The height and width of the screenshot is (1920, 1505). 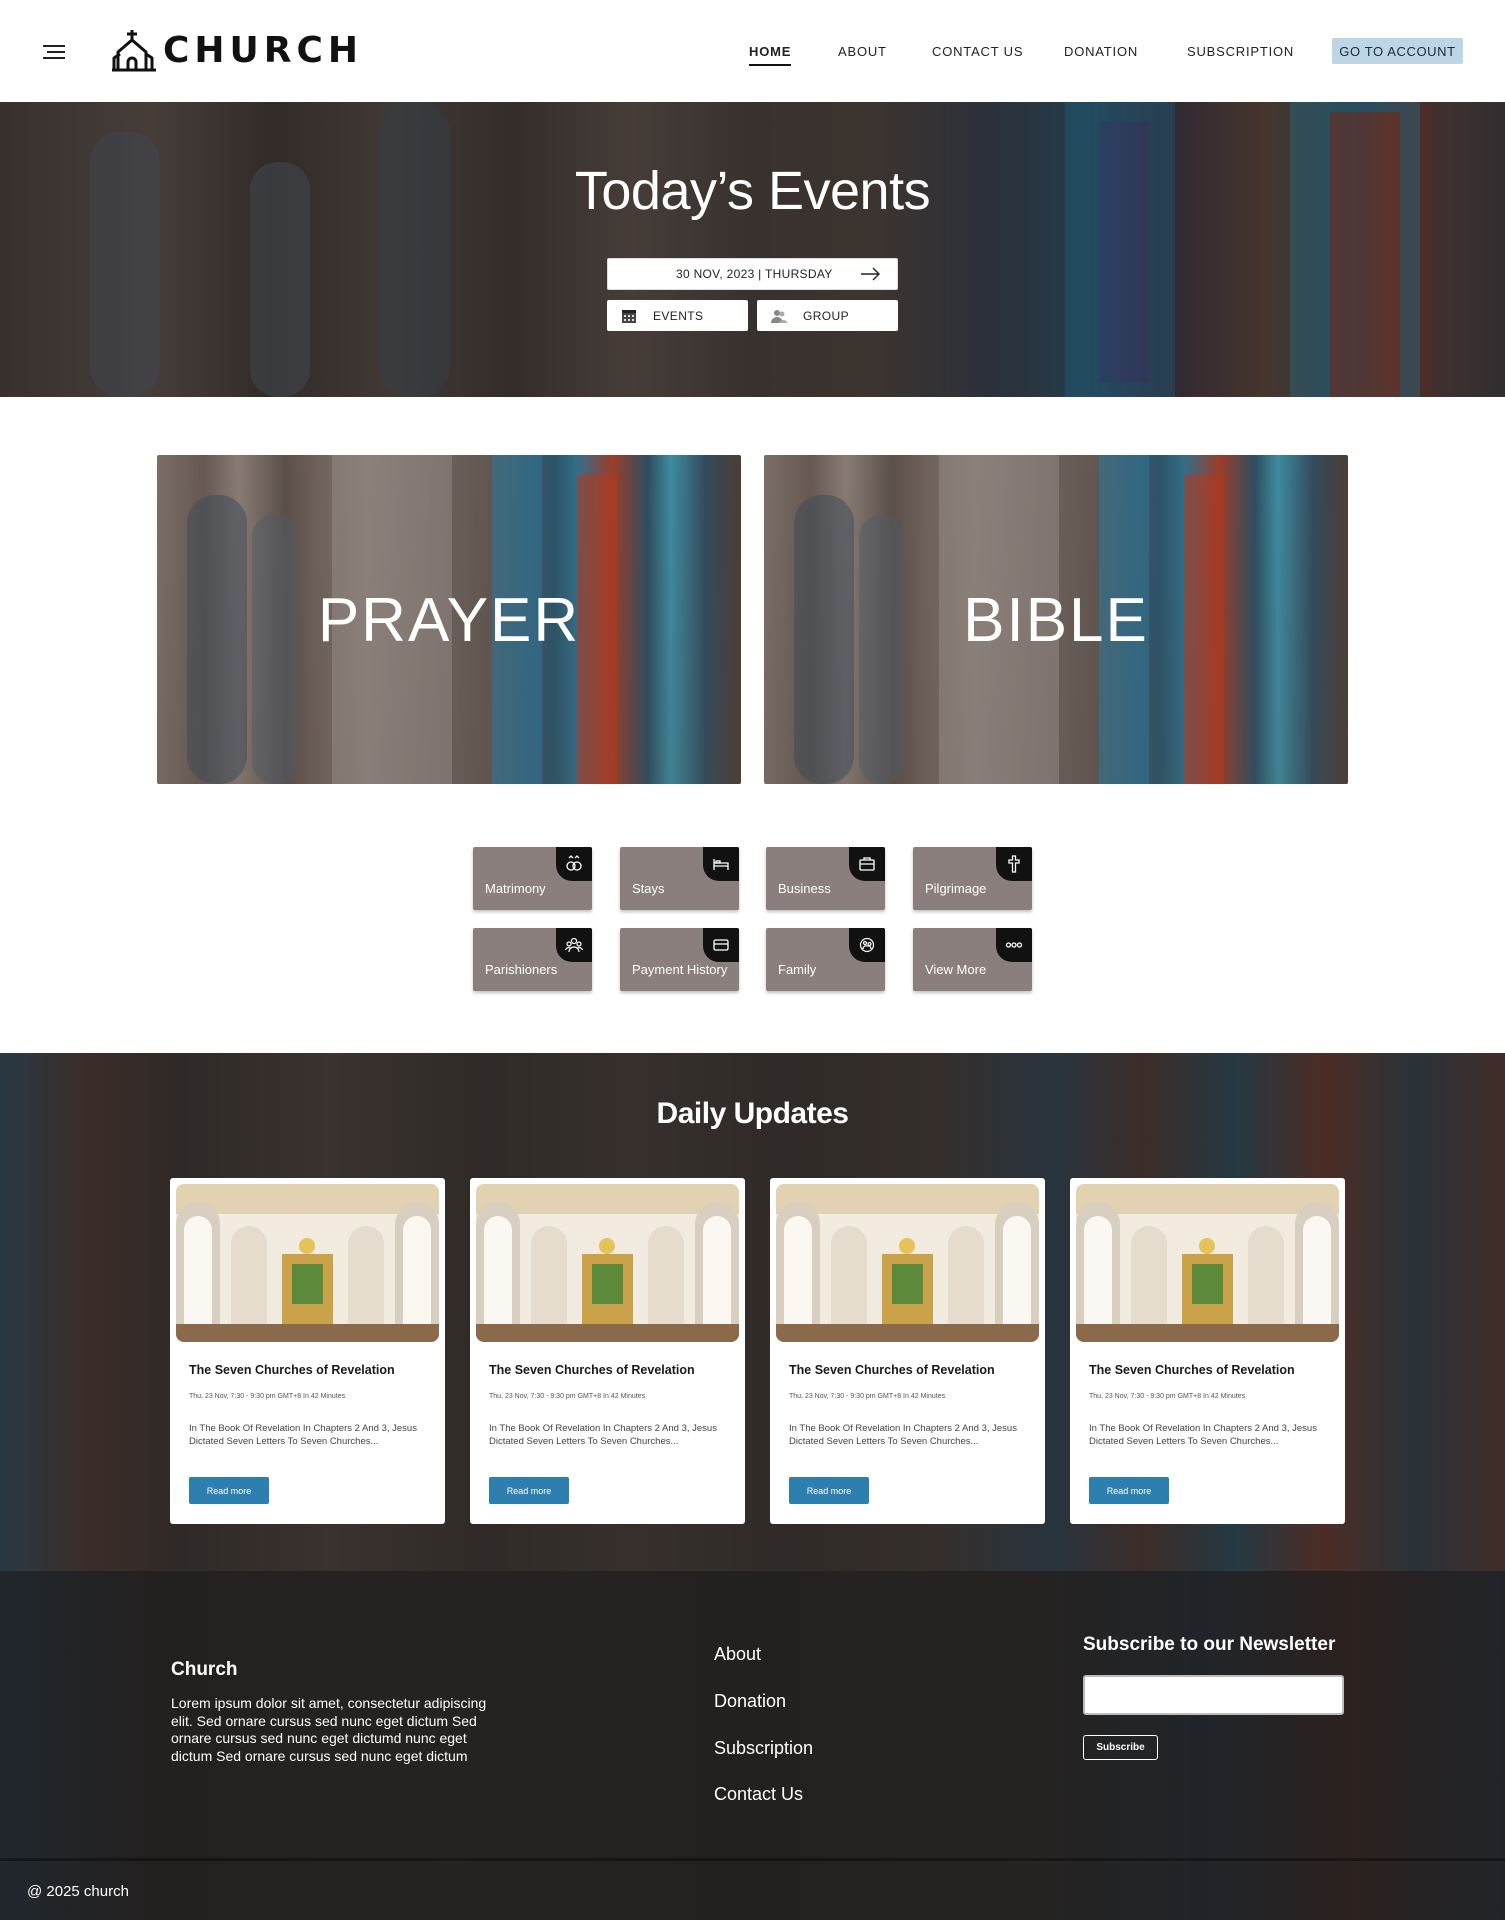 What do you see at coordinates (78, 1891) in the screenshot?
I see `copyright-text: @ 2025 church` at bounding box center [78, 1891].